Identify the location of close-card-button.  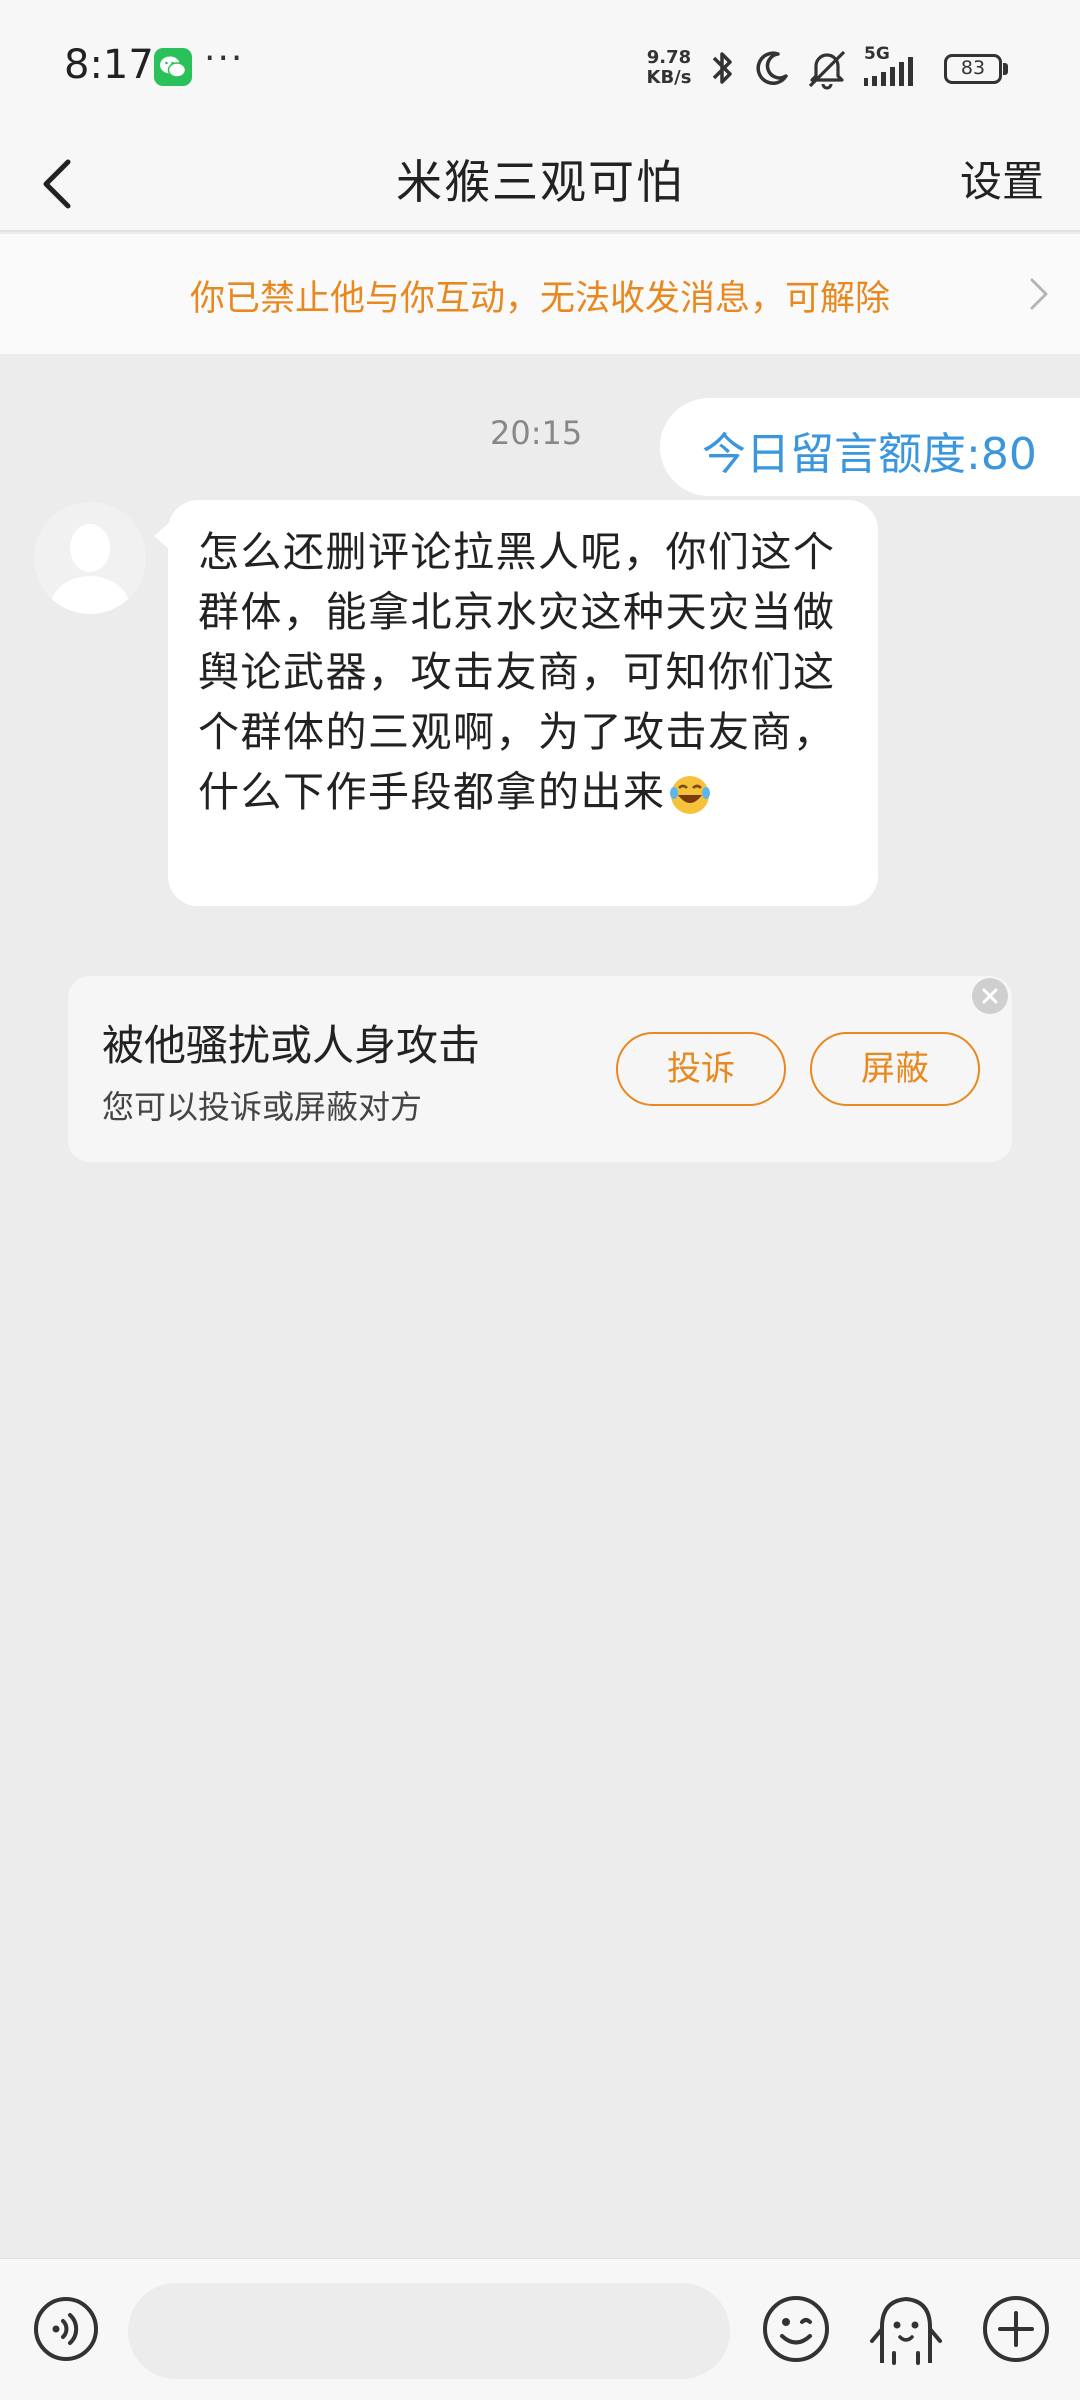
(990, 996).